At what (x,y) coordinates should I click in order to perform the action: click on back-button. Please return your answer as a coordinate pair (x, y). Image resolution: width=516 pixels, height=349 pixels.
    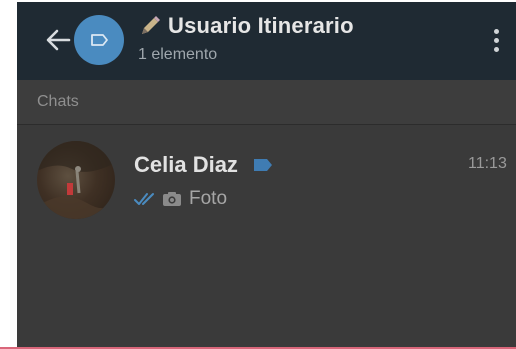
    Looking at the image, I should click on (58, 40).